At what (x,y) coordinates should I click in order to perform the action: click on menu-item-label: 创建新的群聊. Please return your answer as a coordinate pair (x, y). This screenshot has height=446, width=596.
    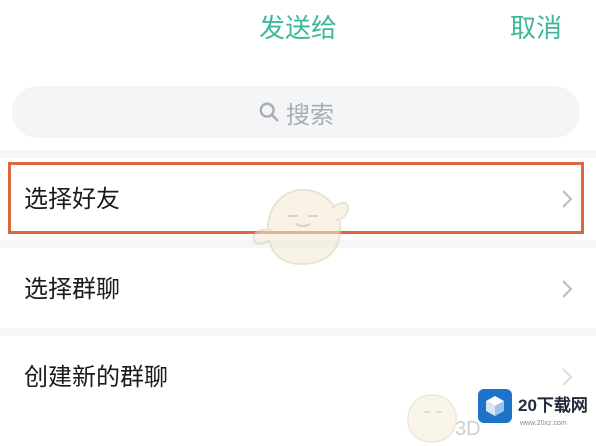
    Looking at the image, I should click on (96, 377).